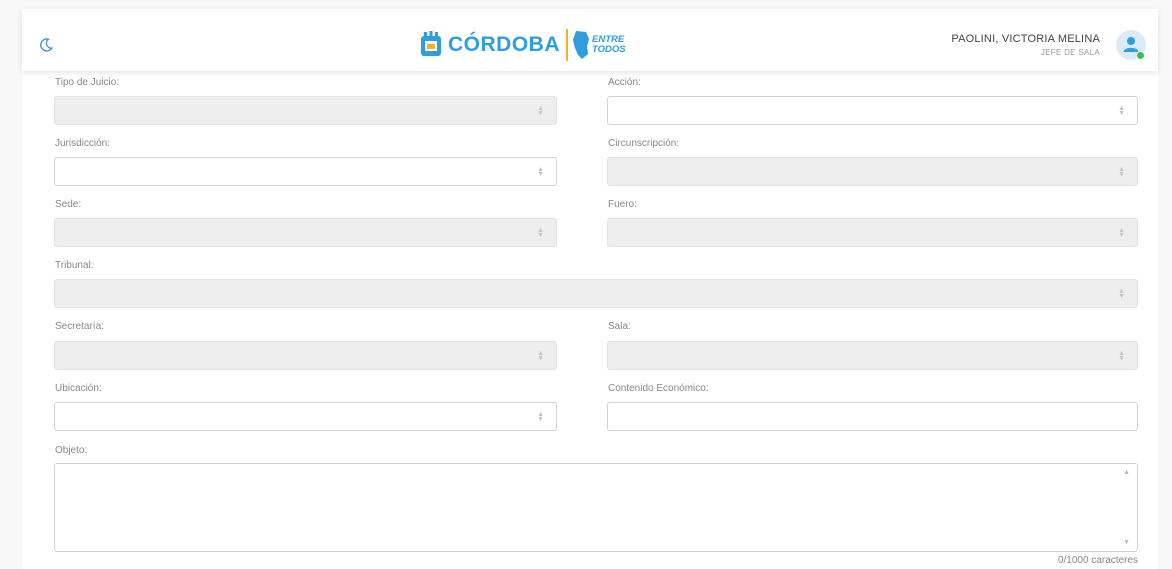 The height and width of the screenshot is (569, 1172). Describe the element at coordinates (79, 326) in the screenshot. I see `secretaria-label: Secretaría:` at that location.